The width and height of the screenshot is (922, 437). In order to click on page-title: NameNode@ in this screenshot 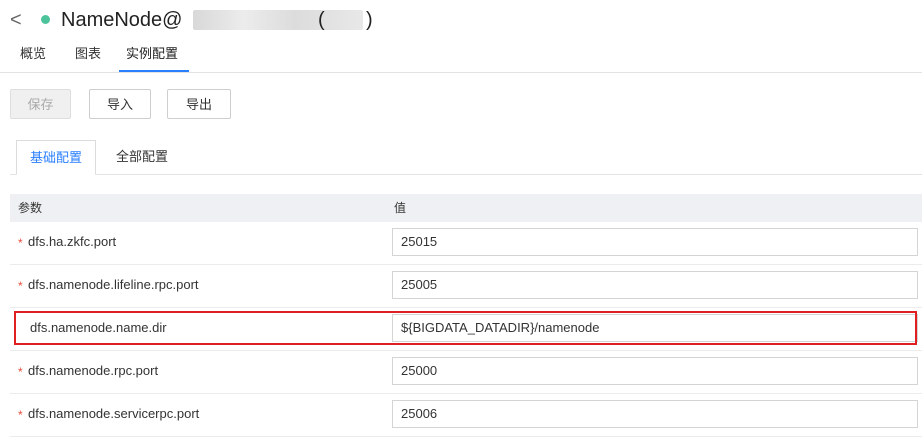, I will do `click(122, 20)`.